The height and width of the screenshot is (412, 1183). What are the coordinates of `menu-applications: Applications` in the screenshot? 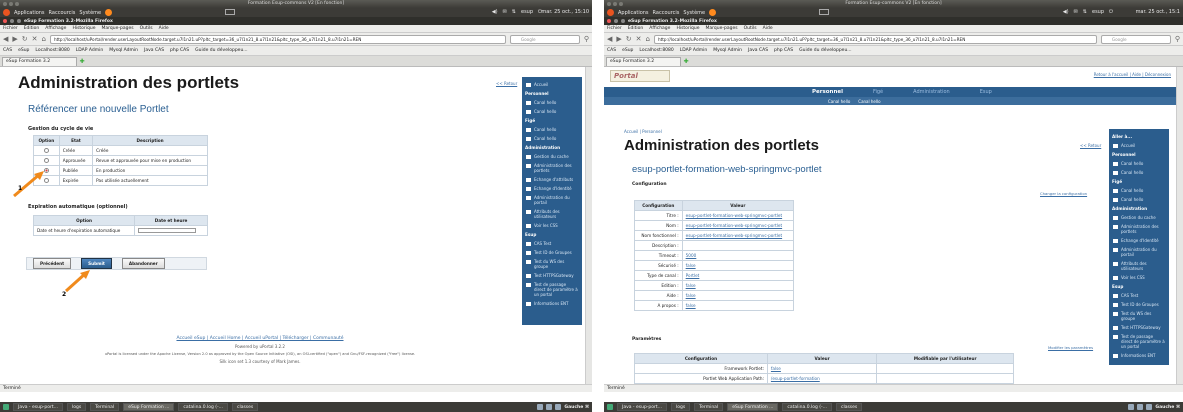 It's located at (633, 13).